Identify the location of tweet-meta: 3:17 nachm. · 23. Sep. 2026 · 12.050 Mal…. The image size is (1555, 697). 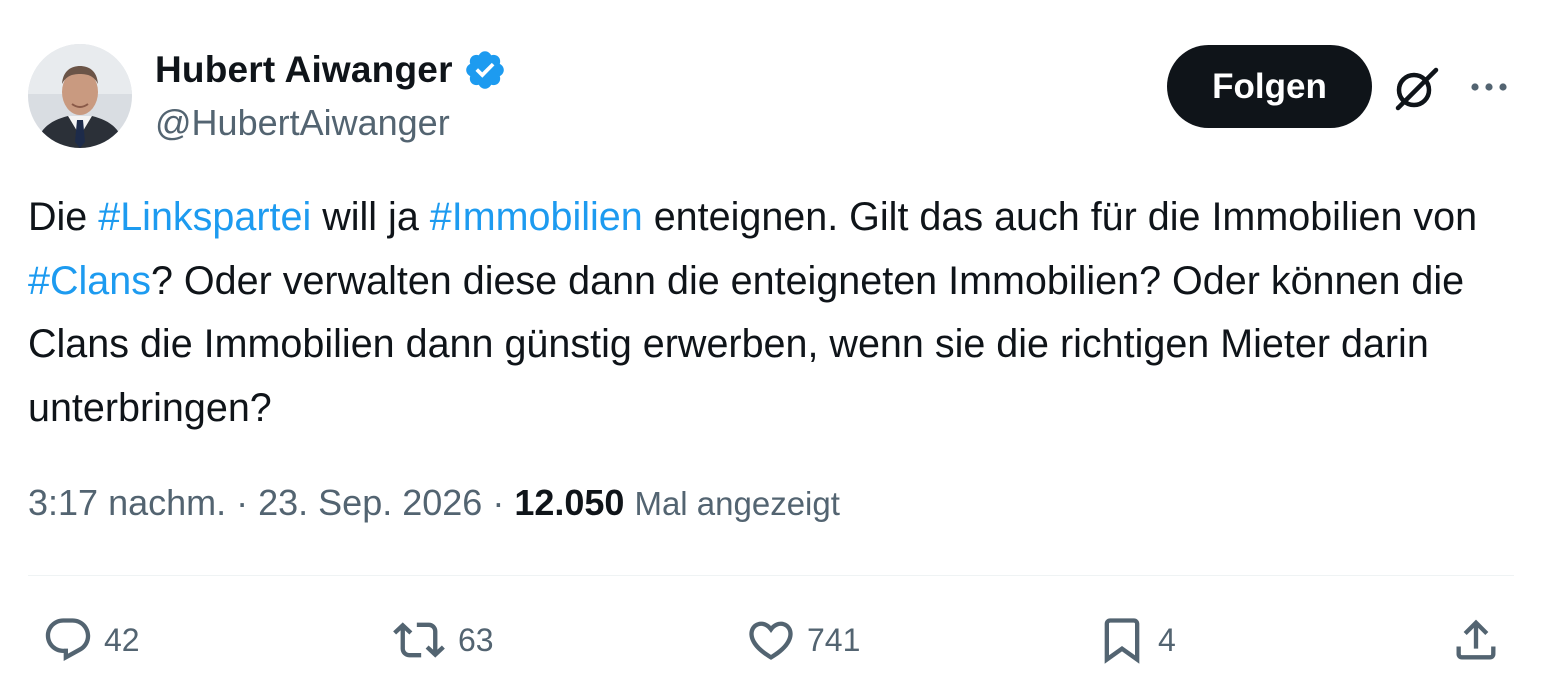
(434, 503).